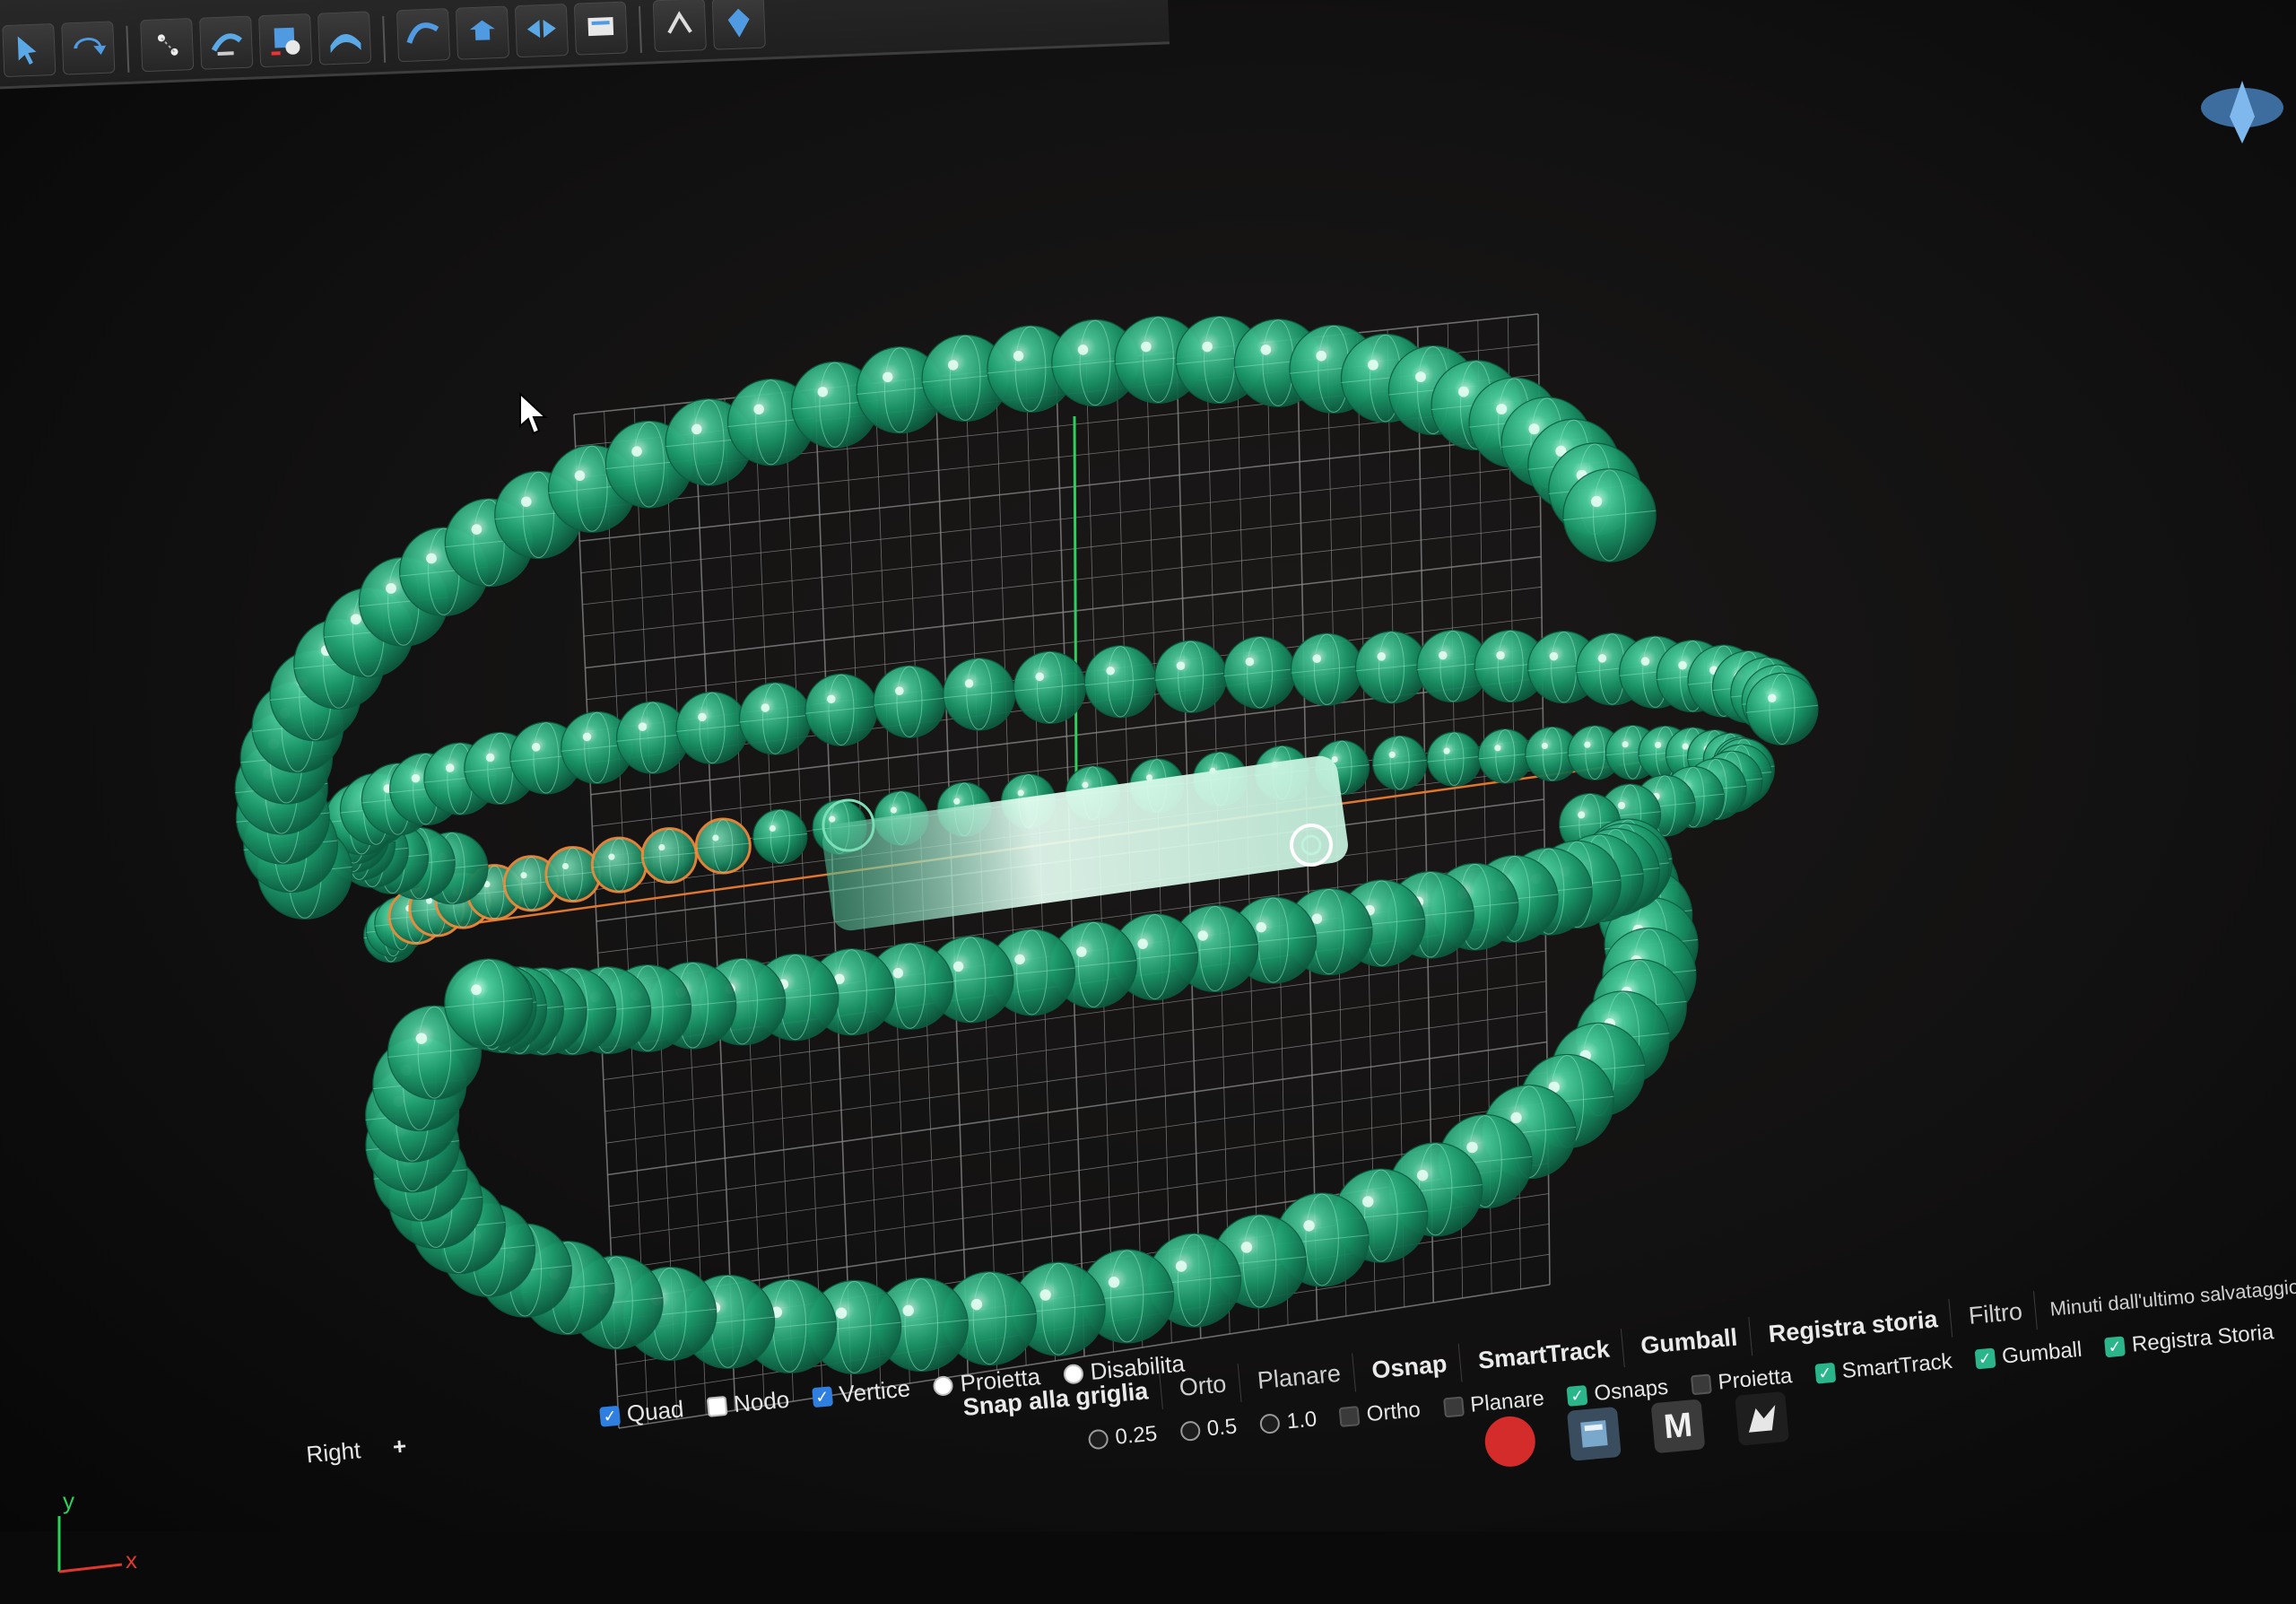  What do you see at coordinates (738, 25) in the screenshot?
I see `gem-icon` at bounding box center [738, 25].